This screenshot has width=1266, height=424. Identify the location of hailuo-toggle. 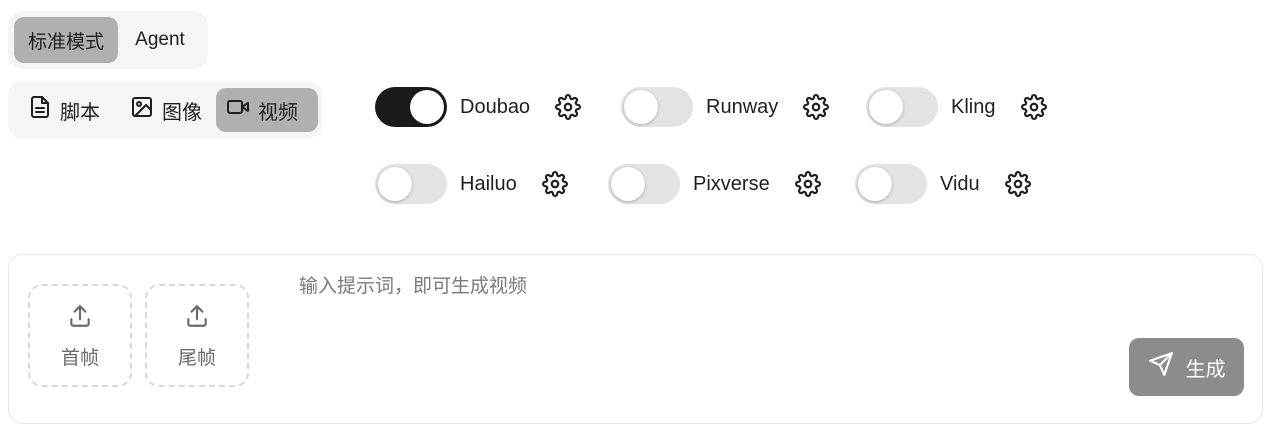
(411, 184).